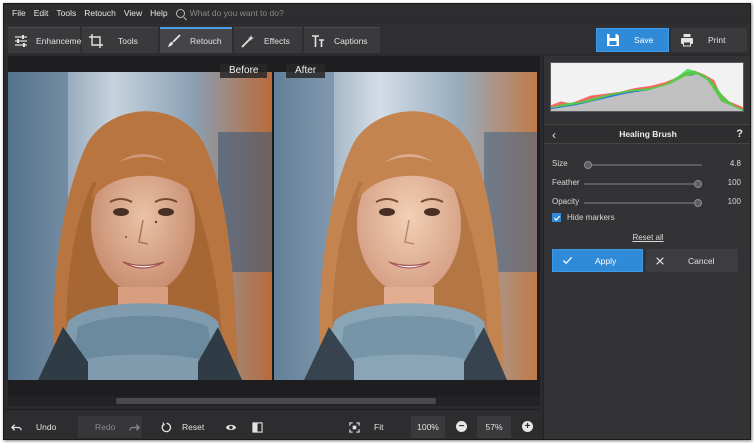  Describe the element at coordinates (105, 427) in the screenshot. I see `redo-label: Redo` at that location.